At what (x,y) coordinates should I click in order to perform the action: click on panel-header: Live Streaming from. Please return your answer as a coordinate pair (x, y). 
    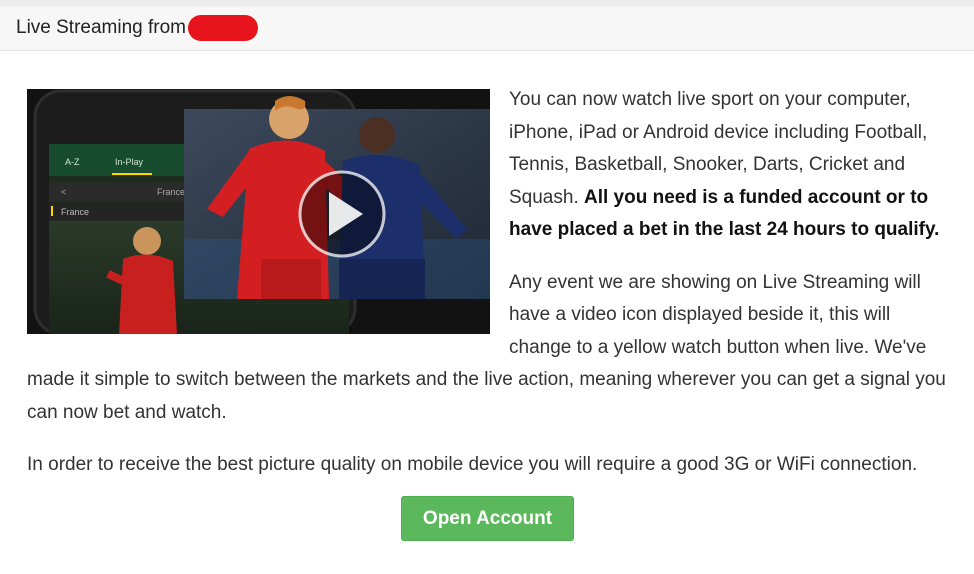
    Looking at the image, I should click on (487, 28).